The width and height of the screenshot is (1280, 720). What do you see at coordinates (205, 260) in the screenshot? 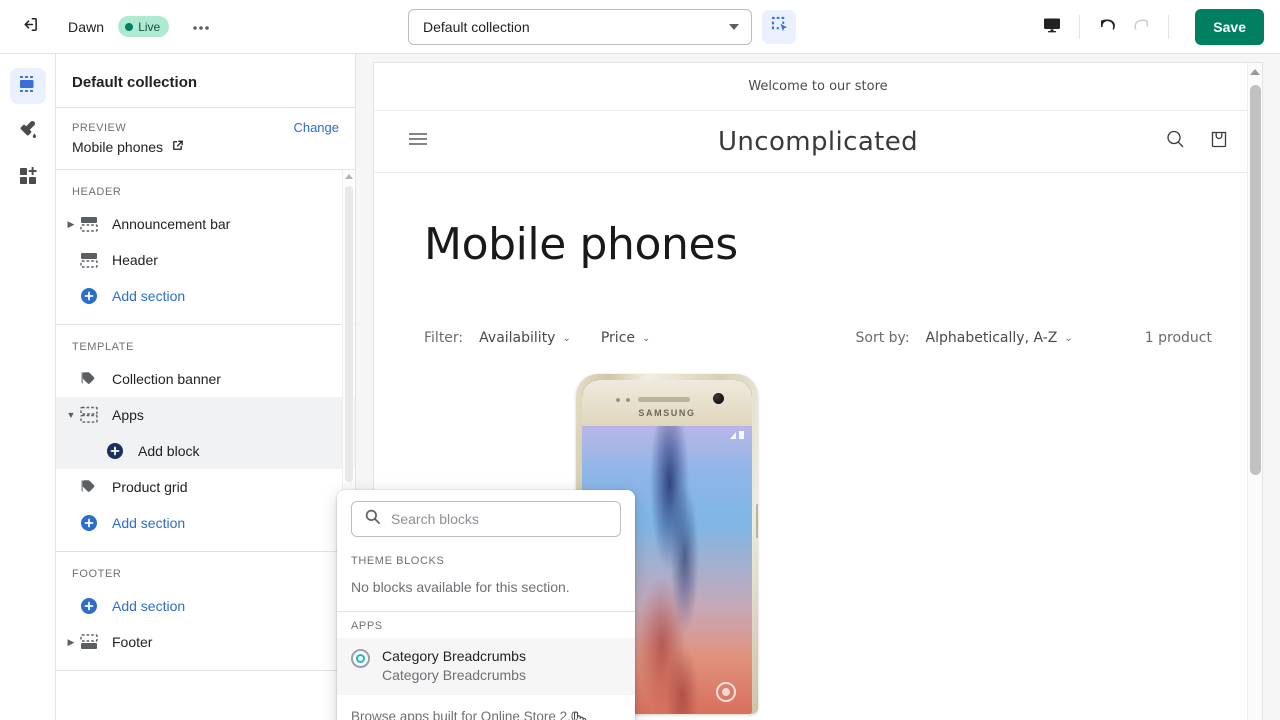
I see `sidebar-item-header: Header` at bounding box center [205, 260].